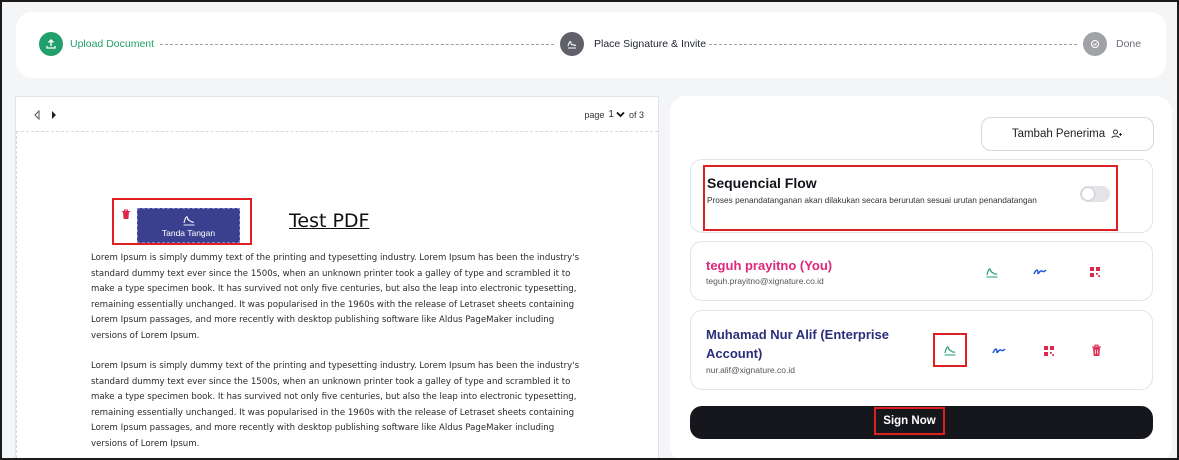 The height and width of the screenshot is (460, 1179). What do you see at coordinates (112, 44) in the screenshot?
I see `step-upload-label: Upload Document` at bounding box center [112, 44].